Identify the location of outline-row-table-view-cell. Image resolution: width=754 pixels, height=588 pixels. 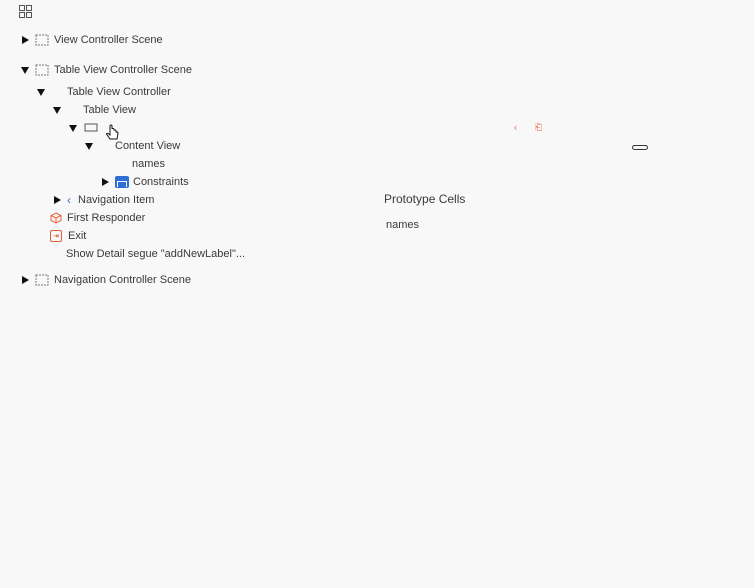
(85, 128).